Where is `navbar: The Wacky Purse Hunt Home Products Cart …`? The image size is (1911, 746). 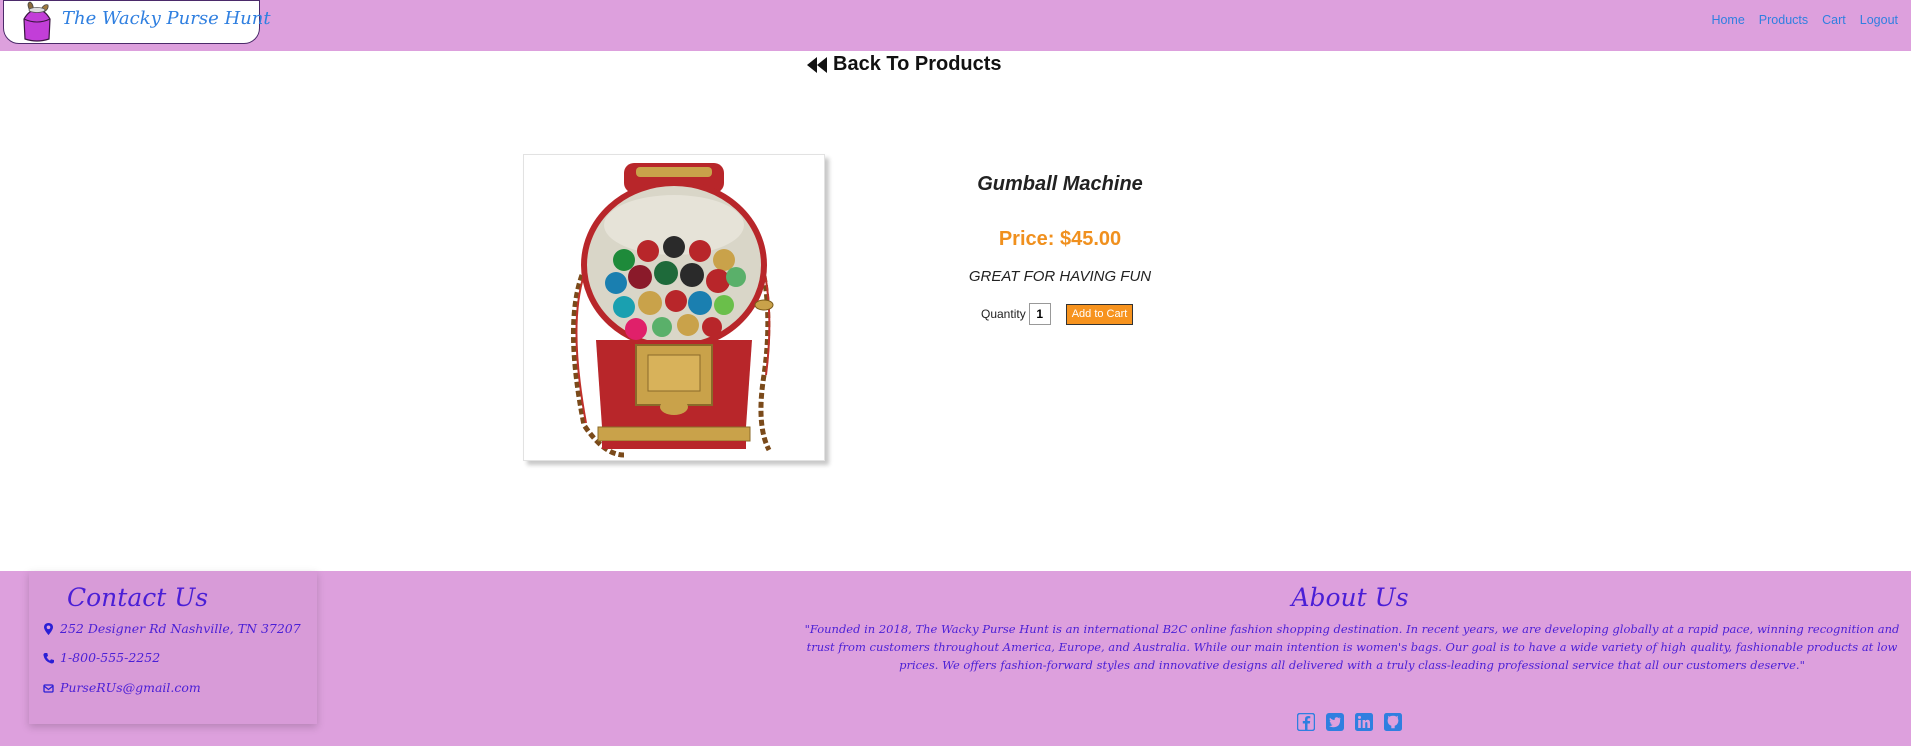 navbar: The Wacky Purse Hunt Home Products Cart … is located at coordinates (955, 25).